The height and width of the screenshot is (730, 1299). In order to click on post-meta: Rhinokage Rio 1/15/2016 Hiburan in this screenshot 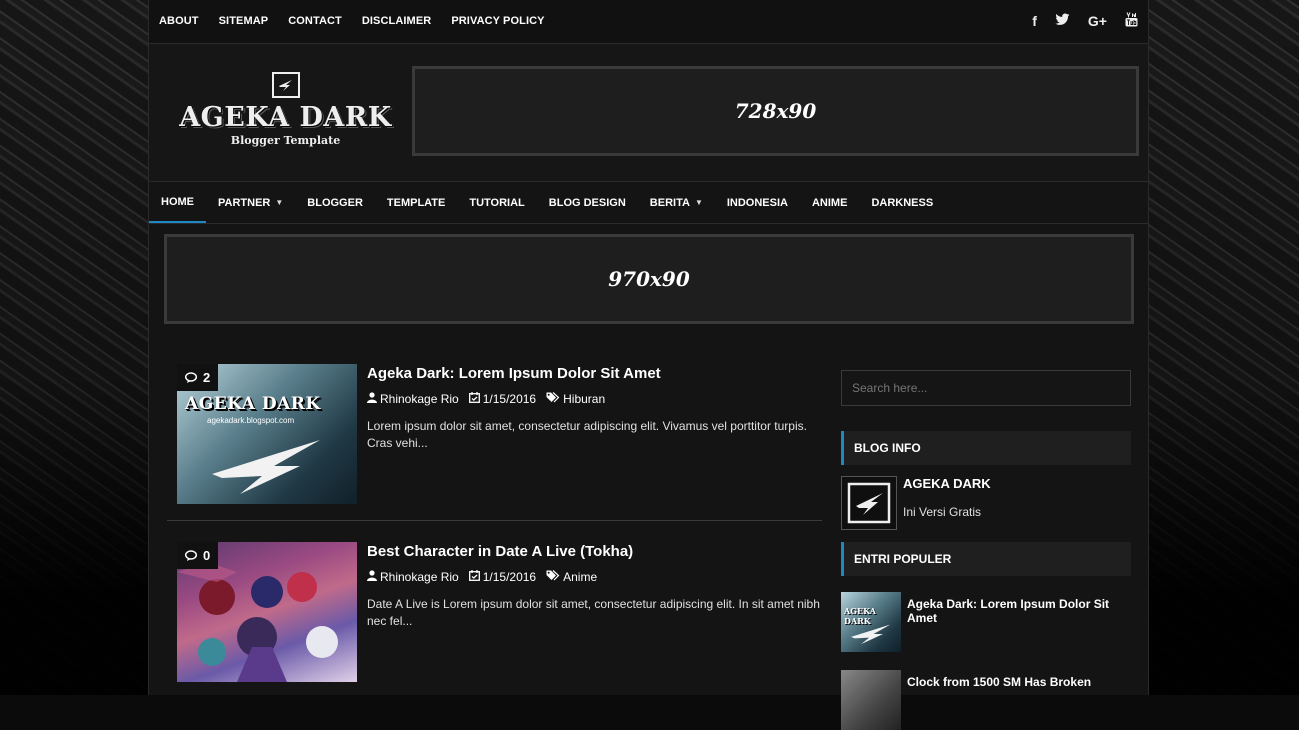, I will do `click(597, 399)`.